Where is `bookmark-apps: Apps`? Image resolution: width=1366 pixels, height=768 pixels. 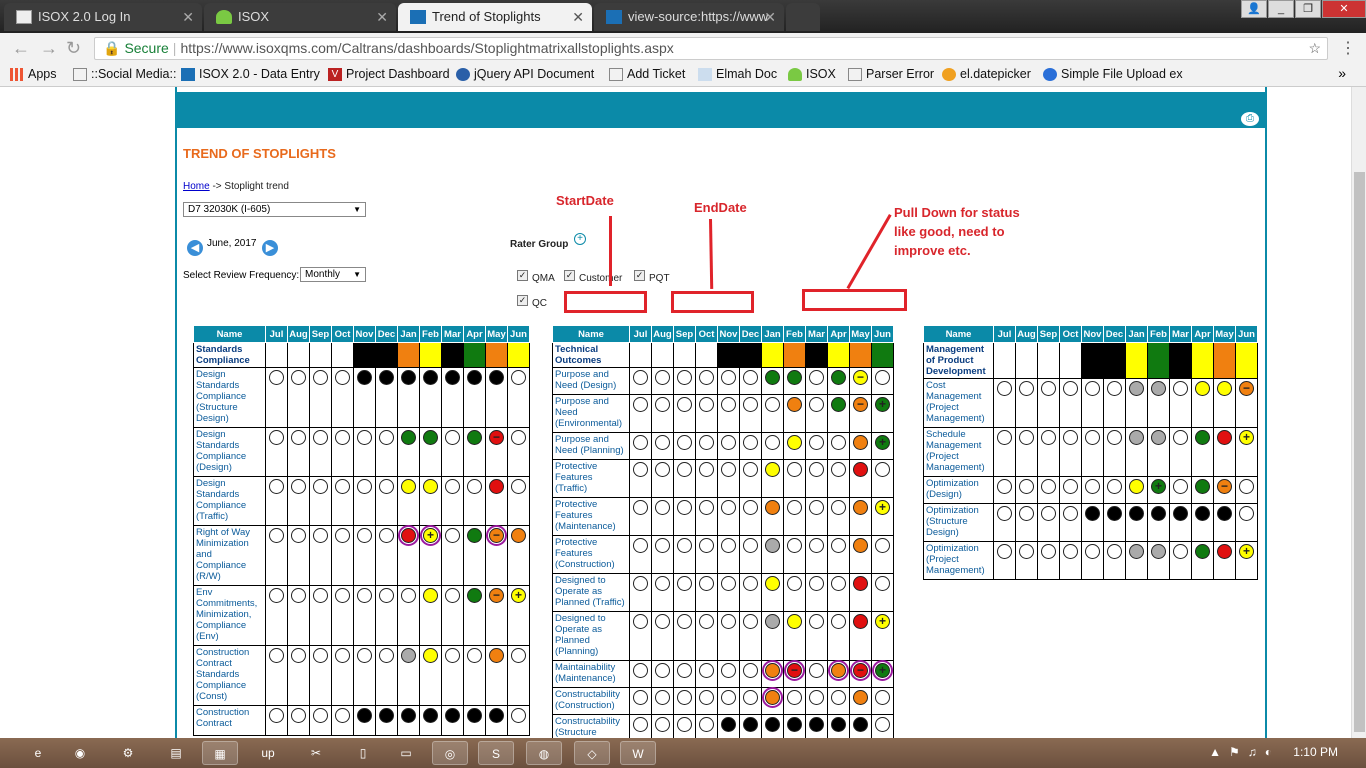 bookmark-apps: Apps is located at coordinates (33, 74).